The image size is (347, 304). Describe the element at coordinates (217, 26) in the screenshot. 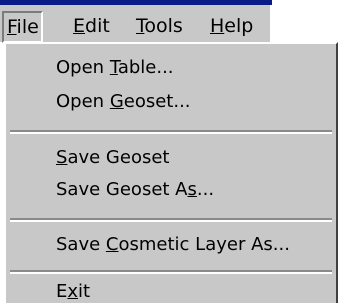

I see `mnemonic-underline: H` at that location.